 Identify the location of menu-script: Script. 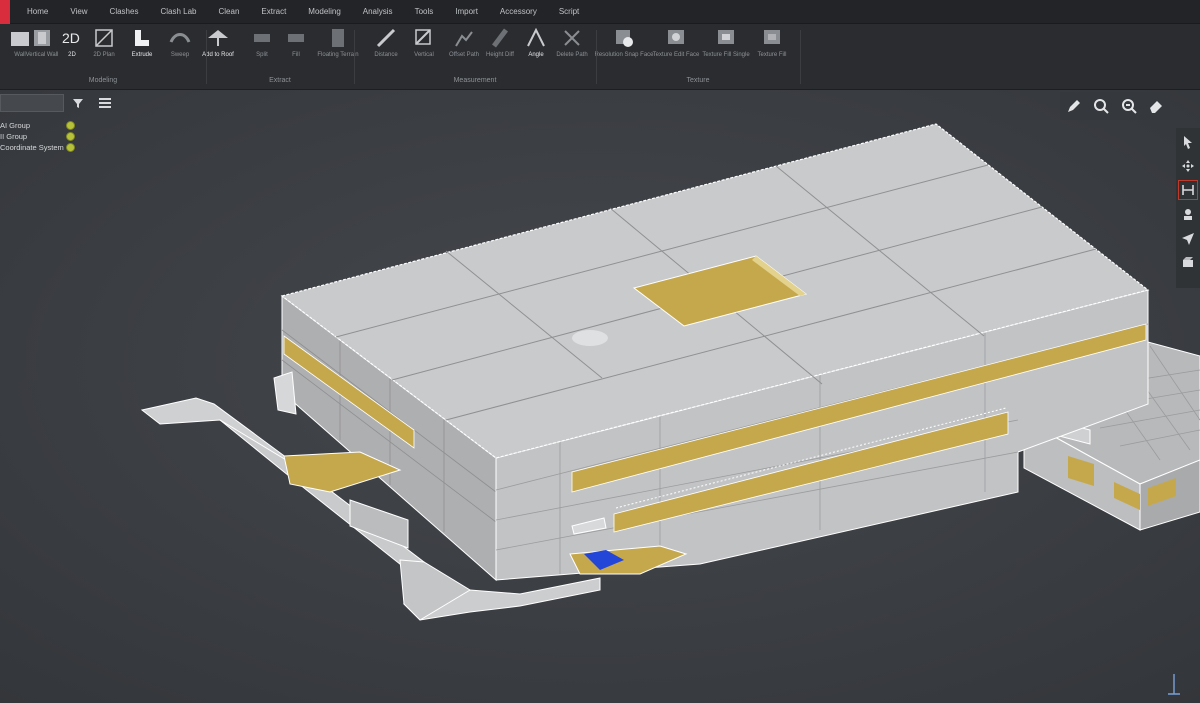
(569, 12).